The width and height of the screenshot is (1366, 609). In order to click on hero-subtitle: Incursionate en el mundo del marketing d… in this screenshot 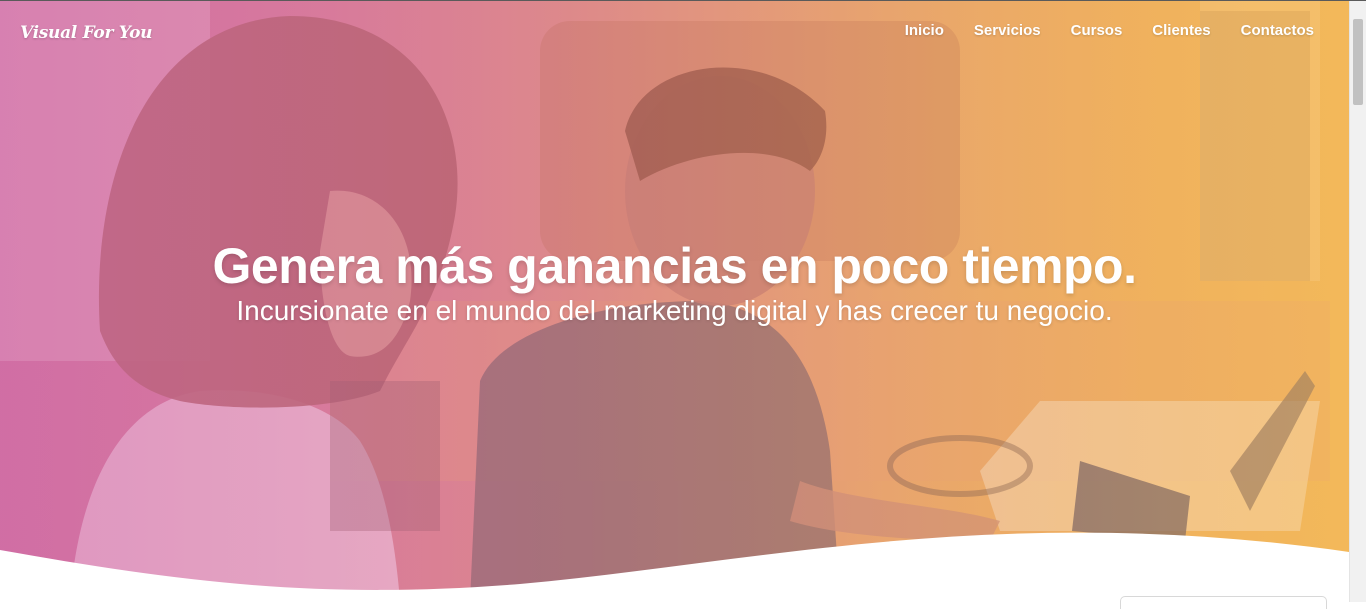, I will do `click(674, 310)`.